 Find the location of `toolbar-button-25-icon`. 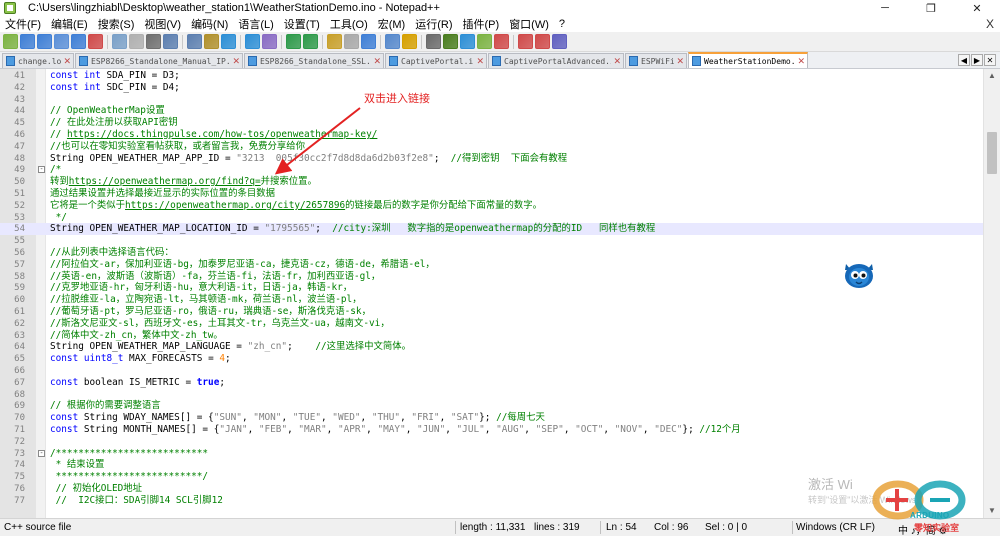

toolbar-button-25-icon is located at coordinates (467, 41).